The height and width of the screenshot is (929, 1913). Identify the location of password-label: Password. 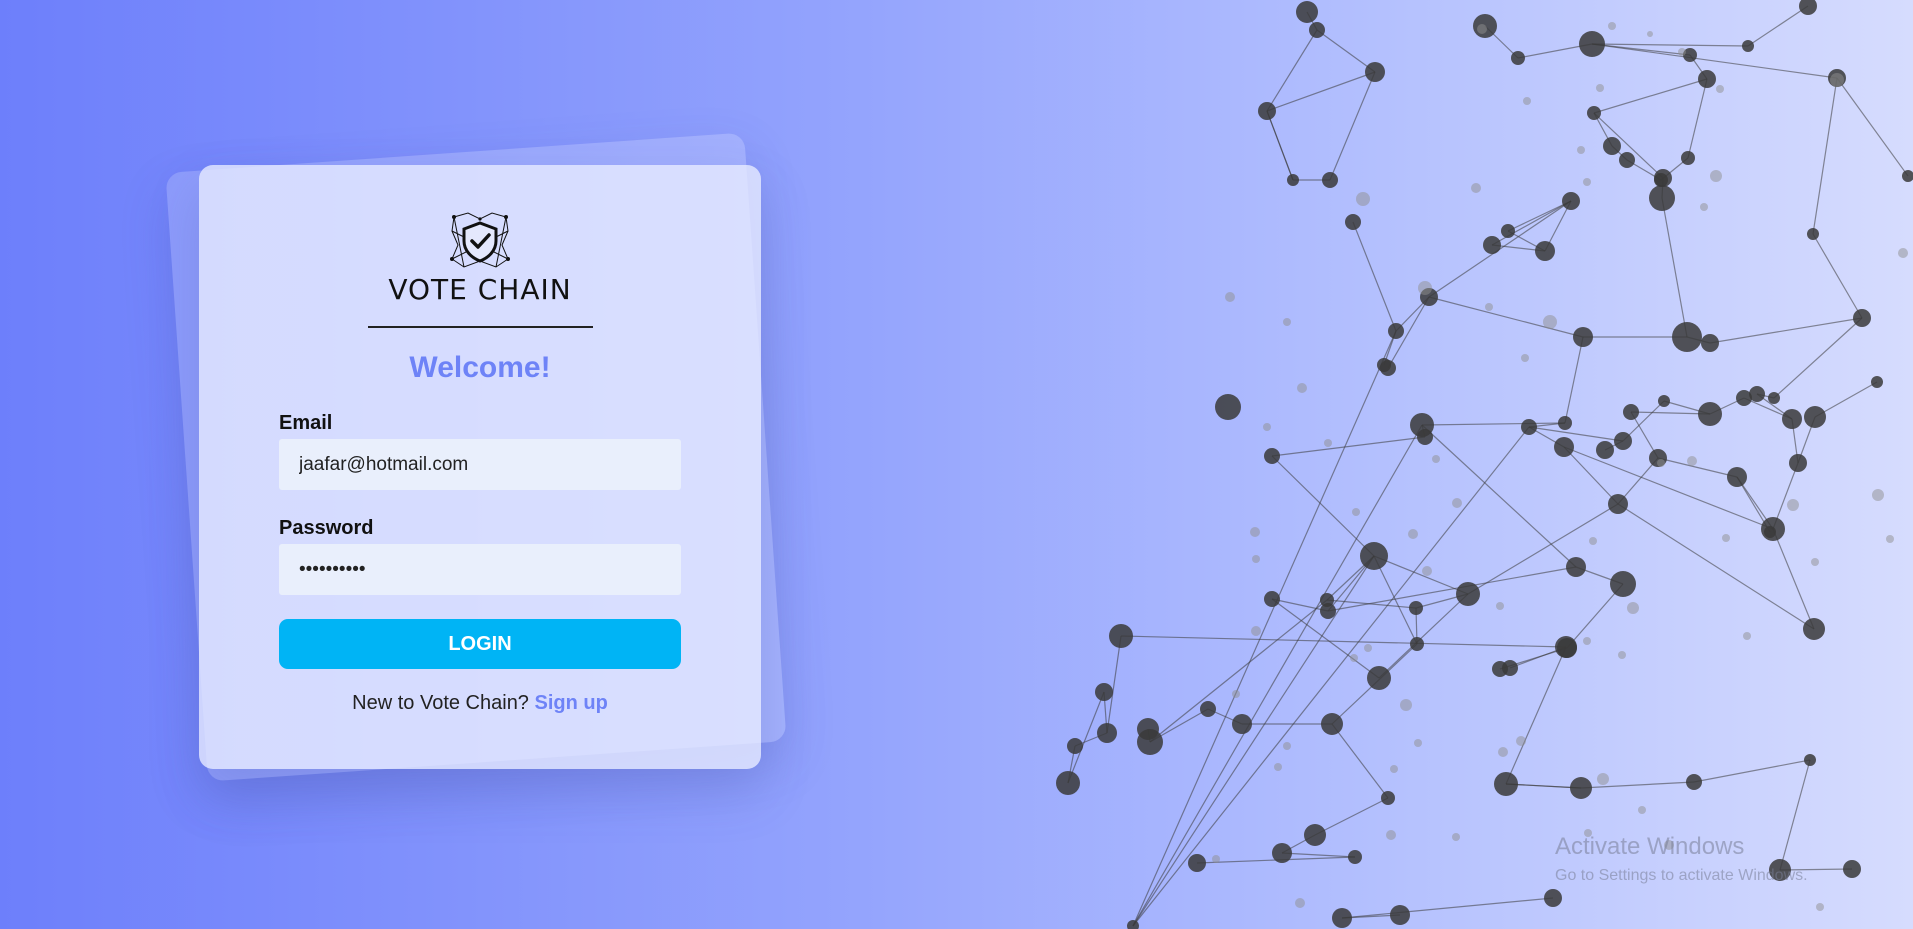
(326, 528).